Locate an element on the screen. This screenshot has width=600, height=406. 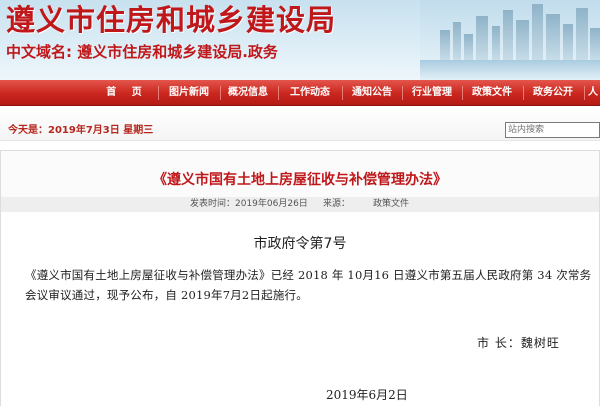
nav-item-industry: 行业管理 is located at coordinates (432, 92).